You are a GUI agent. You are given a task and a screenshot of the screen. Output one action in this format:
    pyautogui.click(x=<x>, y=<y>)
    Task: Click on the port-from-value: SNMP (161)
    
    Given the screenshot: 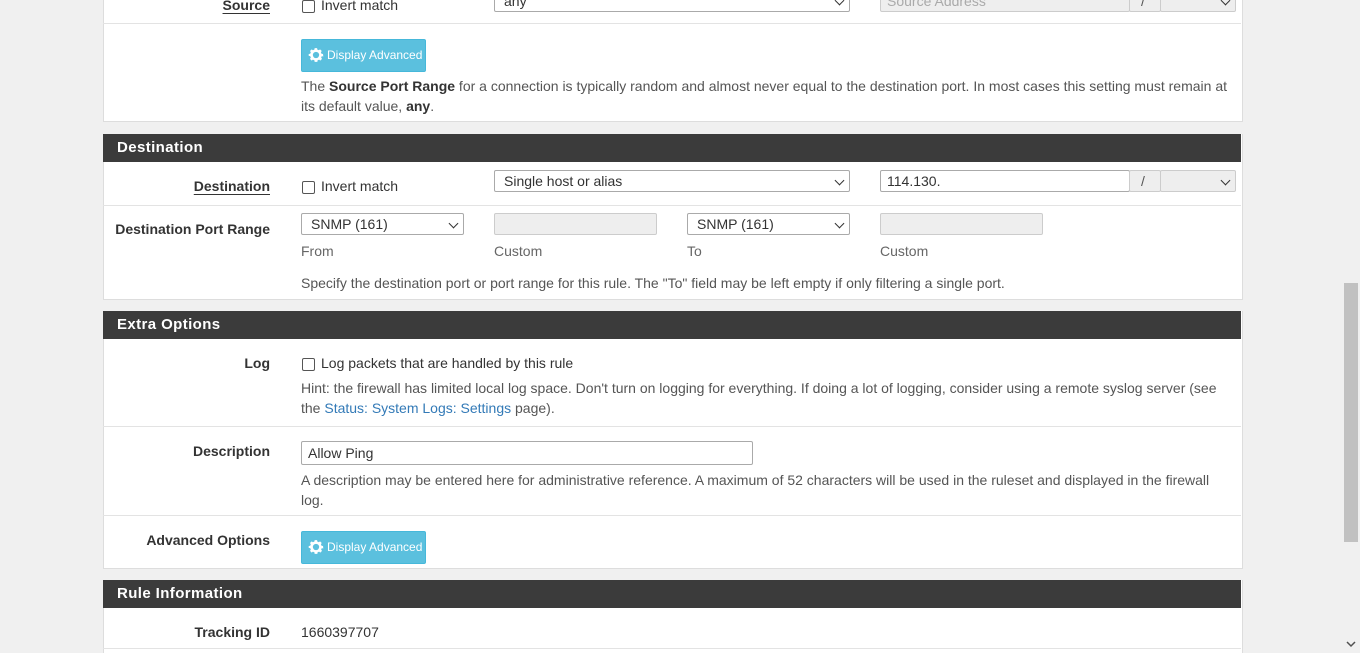 What is the action you would take?
    pyautogui.click(x=349, y=224)
    